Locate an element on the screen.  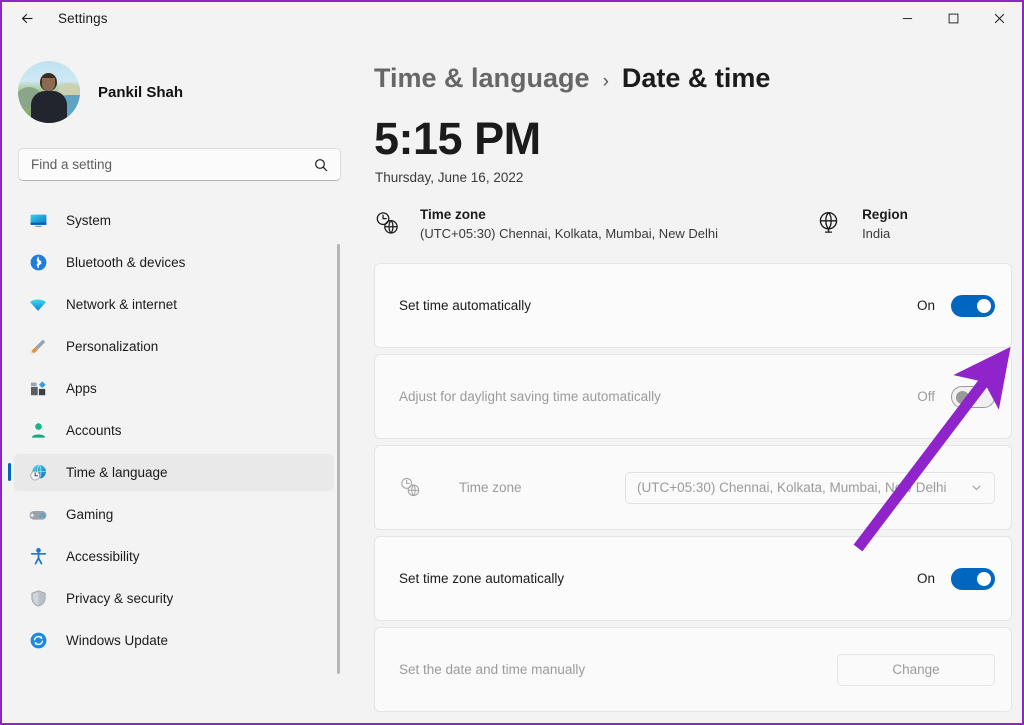
person-icon is located at coordinates (38, 431).